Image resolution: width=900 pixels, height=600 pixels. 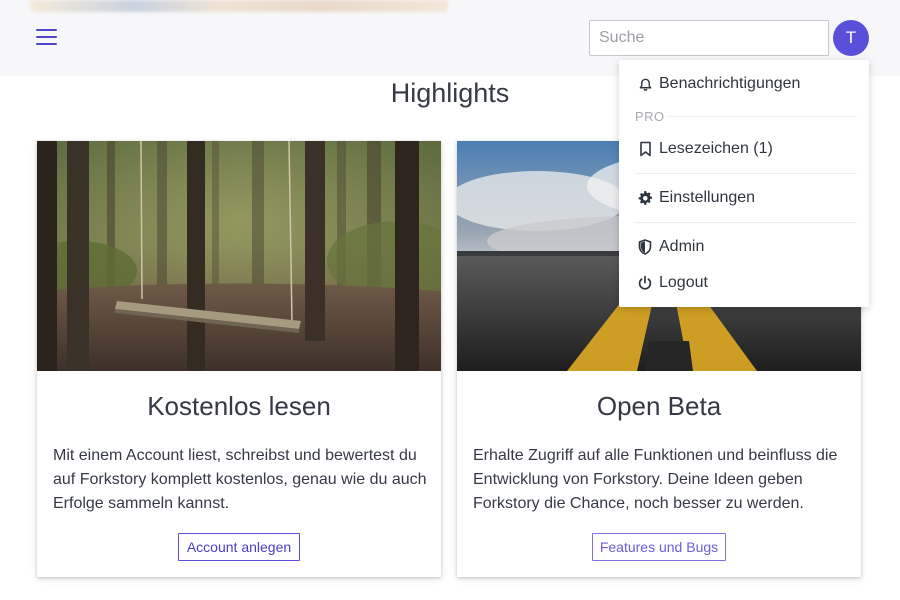 What do you see at coordinates (744, 247) in the screenshot?
I see `menu-item-admin: Admin` at bounding box center [744, 247].